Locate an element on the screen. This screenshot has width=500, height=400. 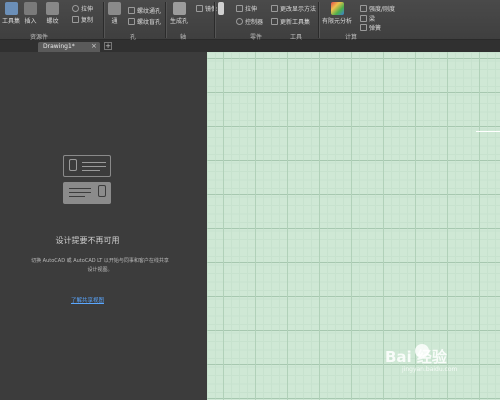
blind-holes-button: 螺纹盲孔 is located at coordinates (144, 21).